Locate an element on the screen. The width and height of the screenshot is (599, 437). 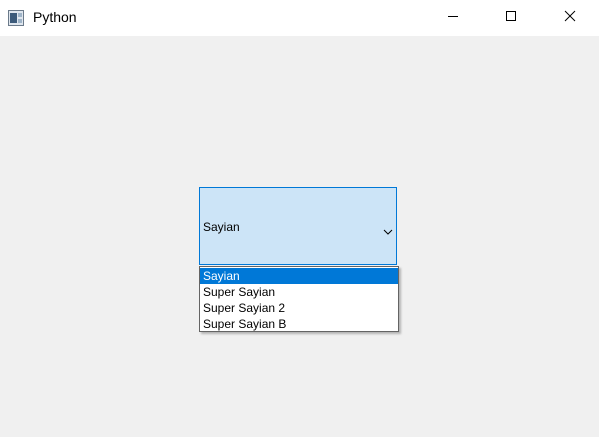
dropdown-option: Super Sayian B is located at coordinates (299, 324).